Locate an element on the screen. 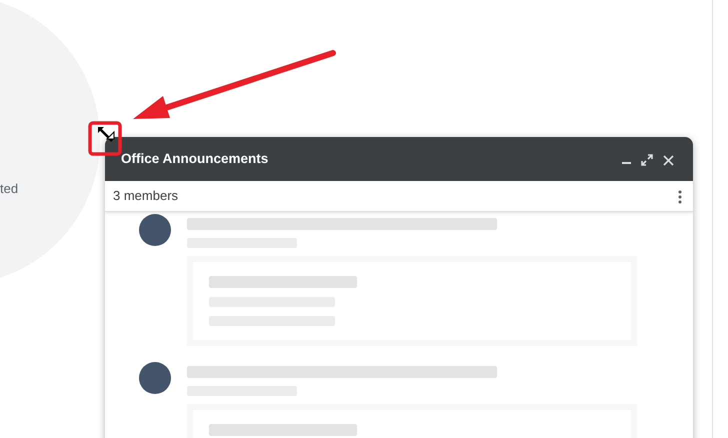  cut-off-text: ted is located at coordinates (9, 189).